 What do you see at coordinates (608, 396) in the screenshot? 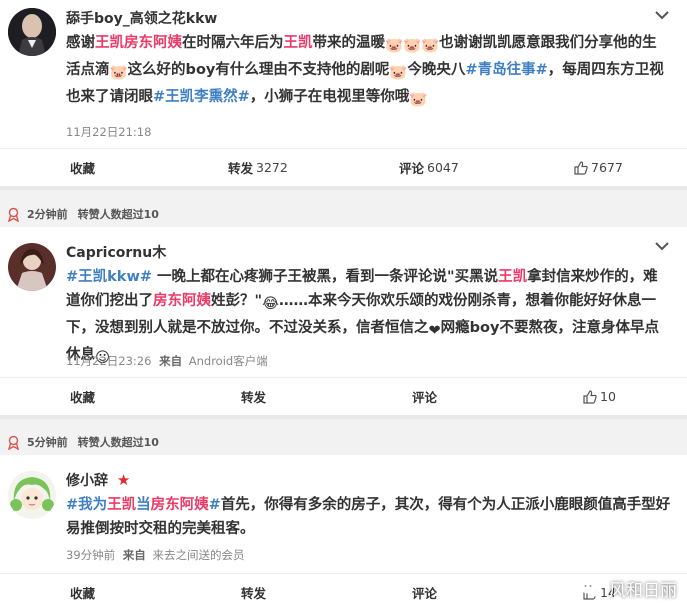
I see `like-count: 10` at bounding box center [608, 396].